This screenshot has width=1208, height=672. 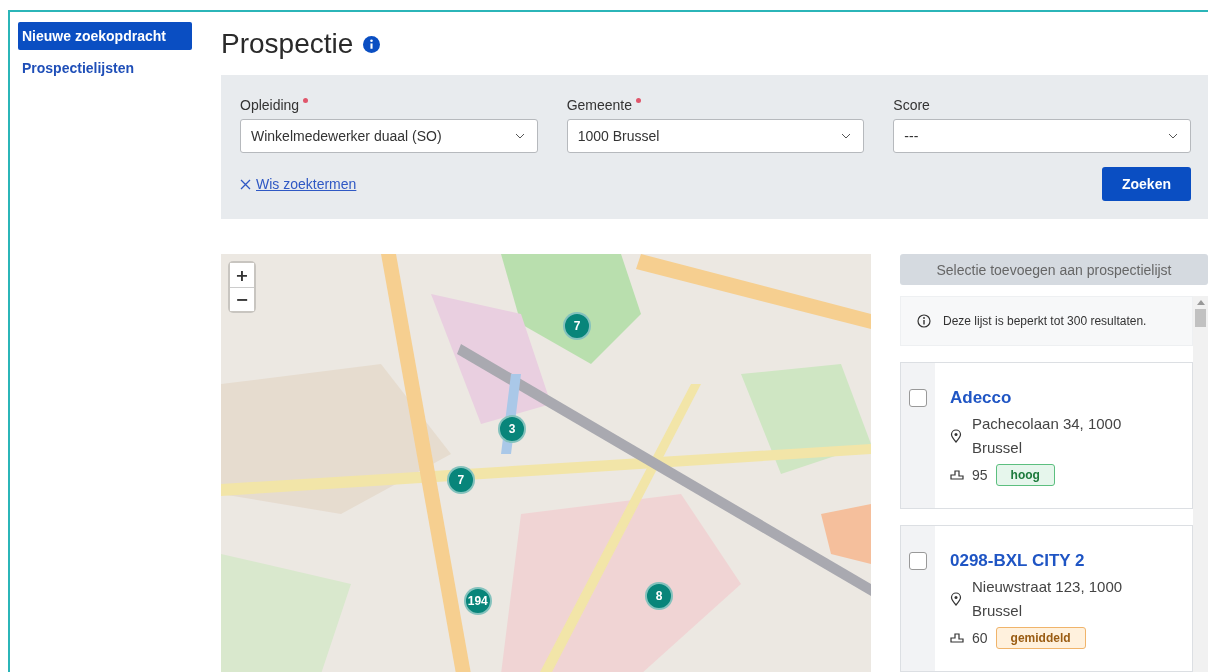 What do you see at coordinates (1042, 136) in the screenshot?
I see `select-field: ---` at bounding box center [1042, 136].